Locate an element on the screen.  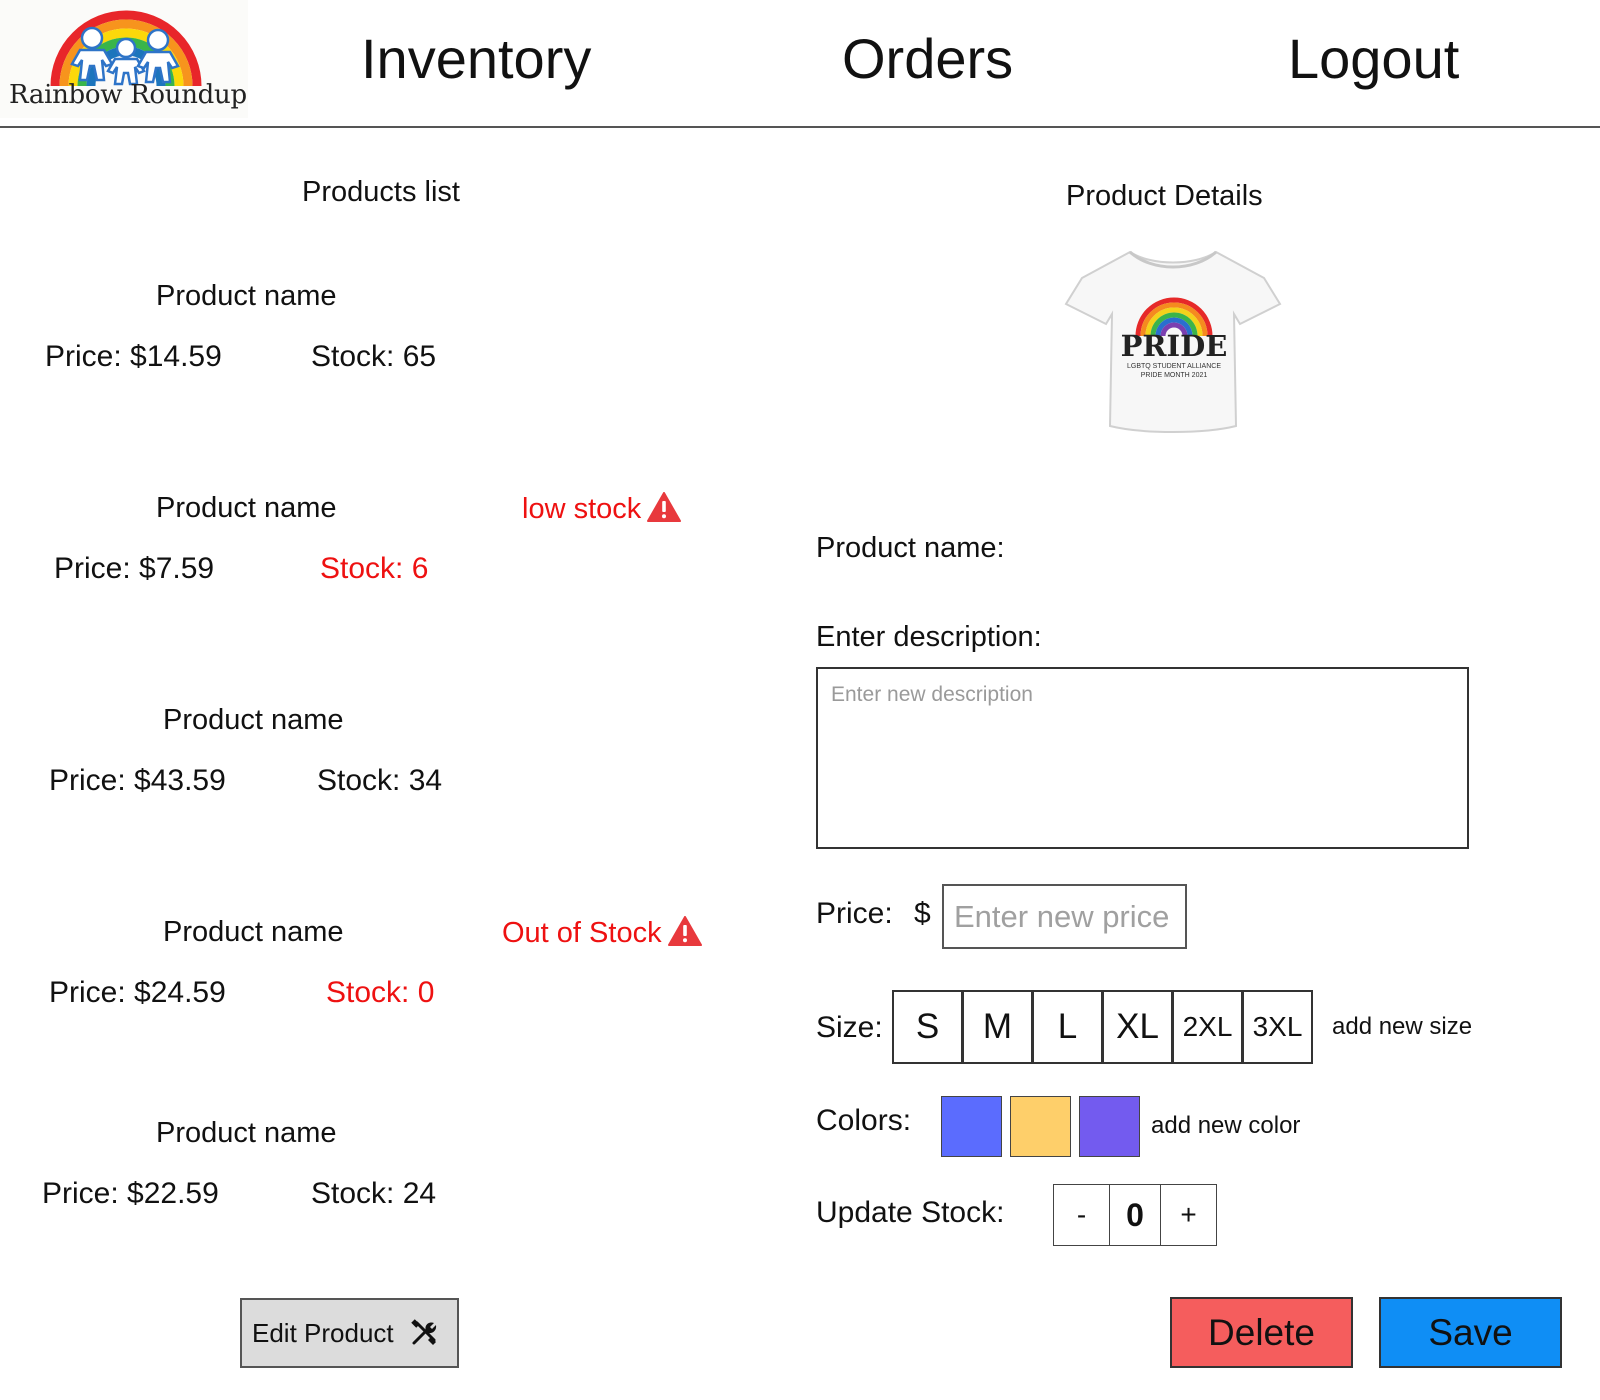
shirt-print-title: PRIDE is located at coordinates (1174, 346).